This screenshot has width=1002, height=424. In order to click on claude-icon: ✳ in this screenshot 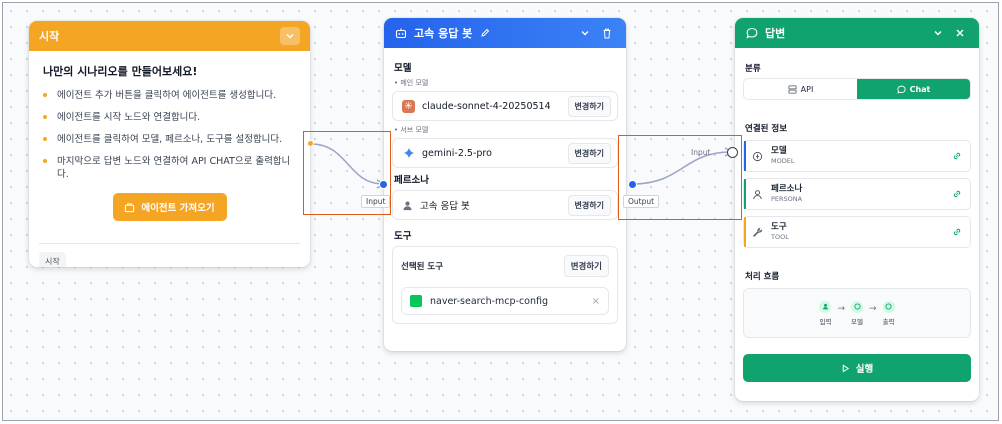, I will do `click(408, 106)`.